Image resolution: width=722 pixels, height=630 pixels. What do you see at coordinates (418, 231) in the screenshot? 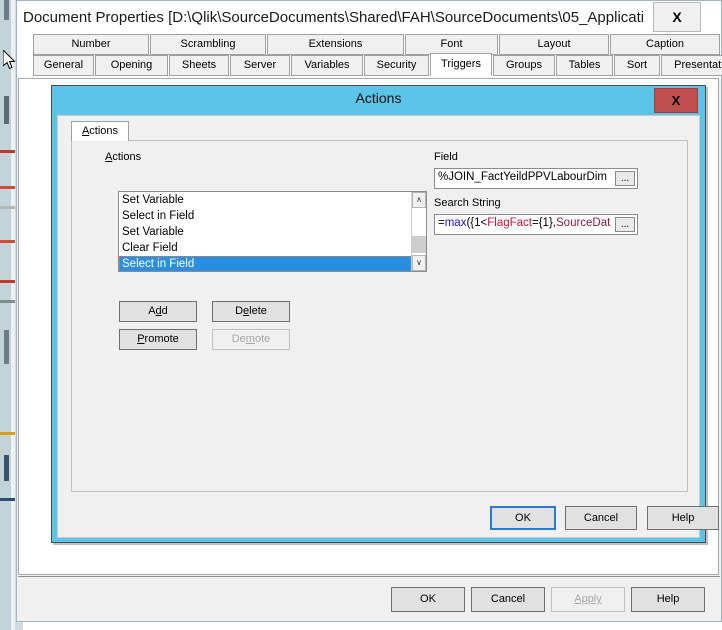
I see `actions-listbox-scrollbar: ∧ ∨` at bounding box center [418, 231].